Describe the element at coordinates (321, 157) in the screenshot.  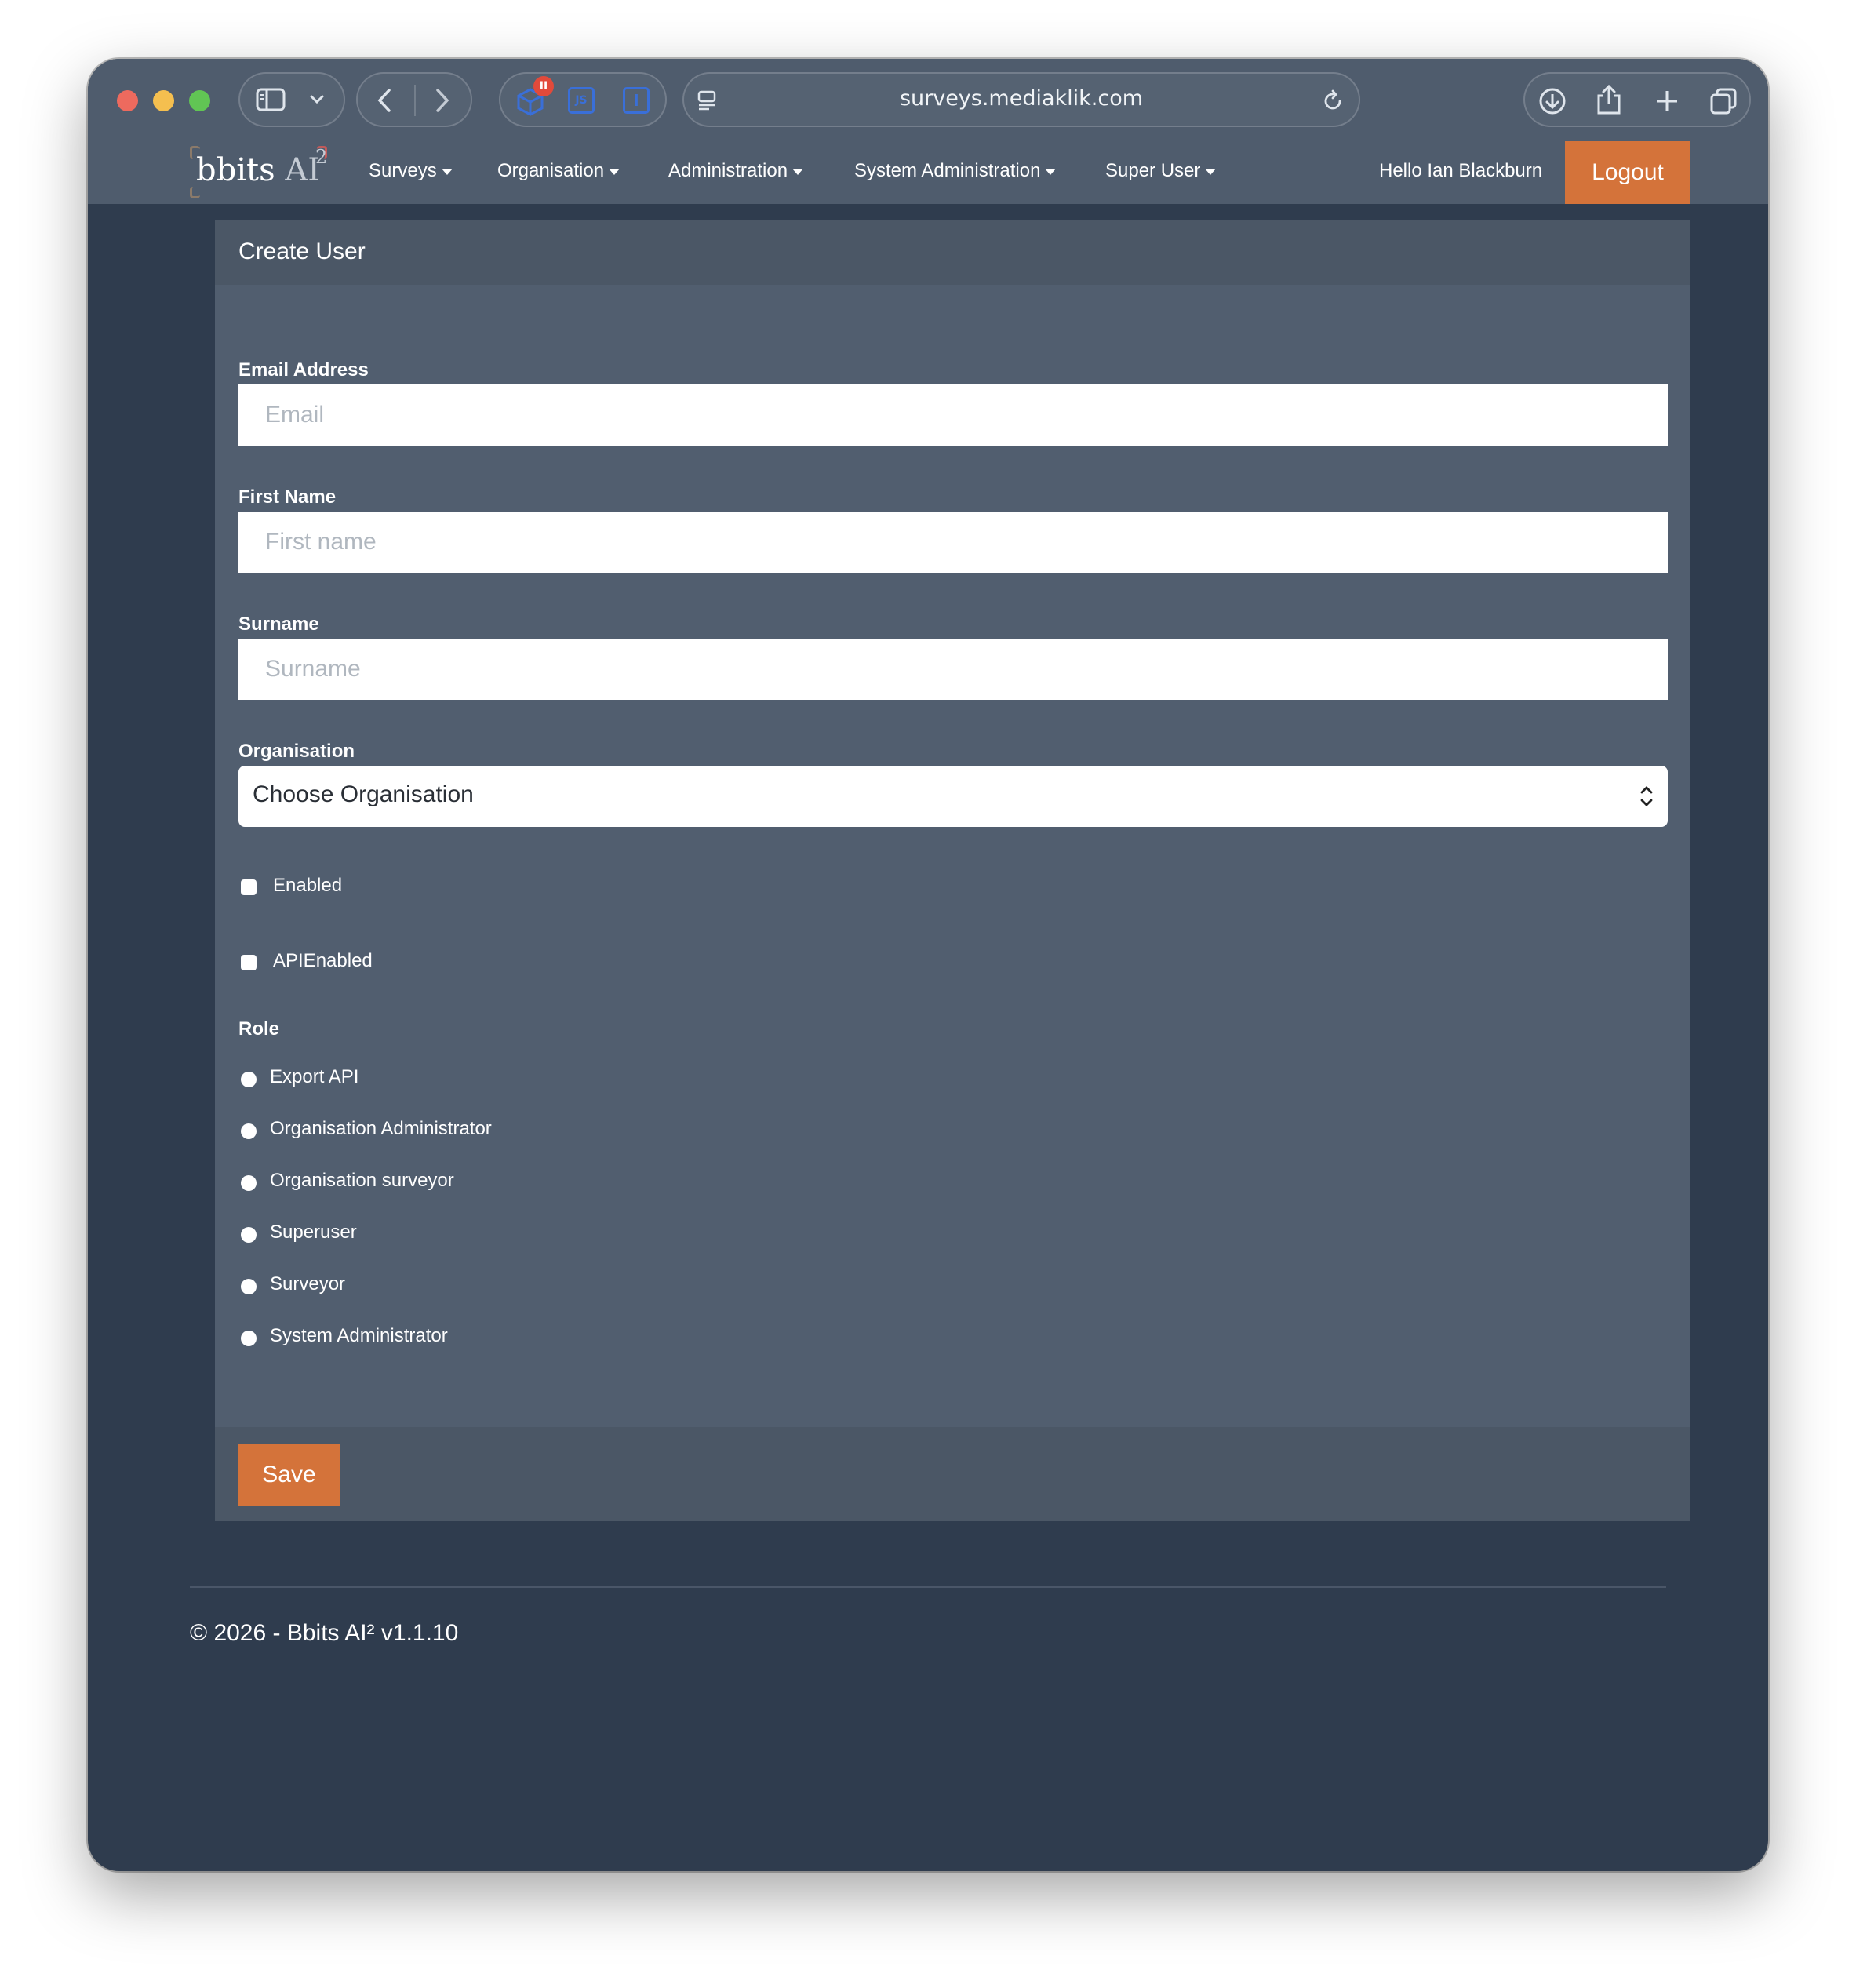
I see `brand-superscript: 2` at that location.